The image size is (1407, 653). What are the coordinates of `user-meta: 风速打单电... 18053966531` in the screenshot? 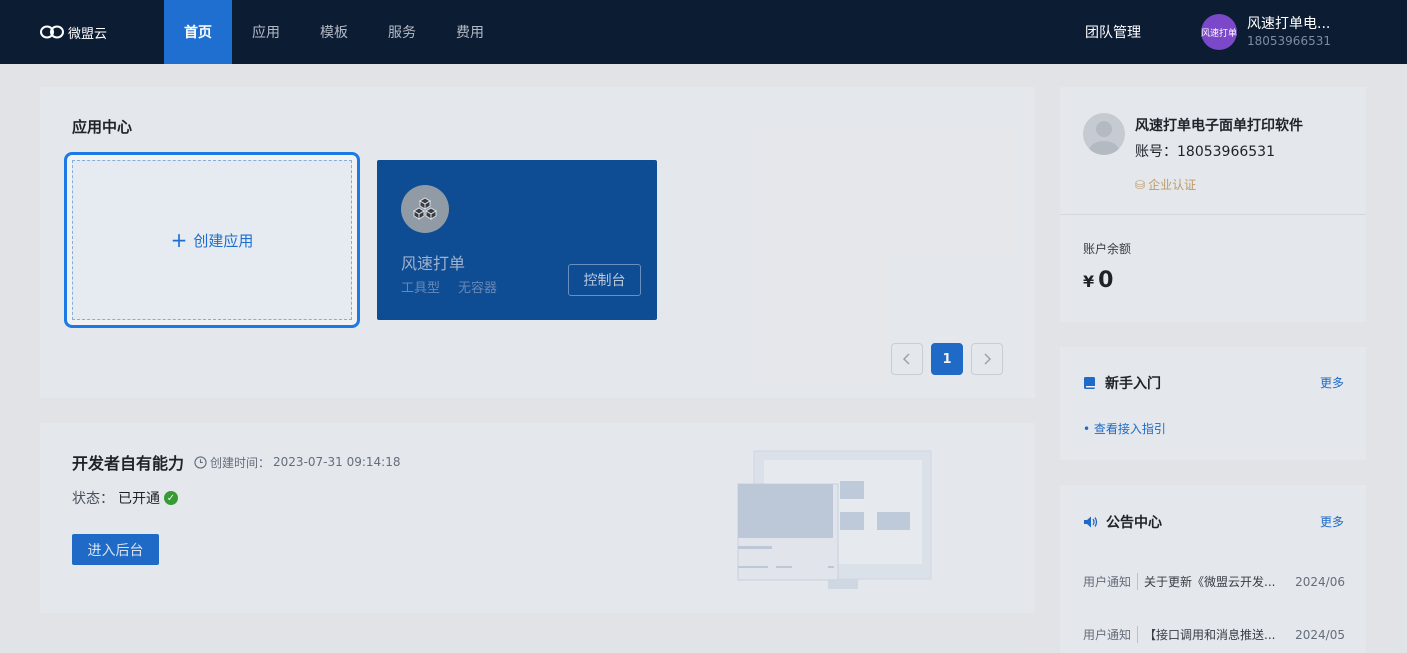 It's located at (1289, 32).